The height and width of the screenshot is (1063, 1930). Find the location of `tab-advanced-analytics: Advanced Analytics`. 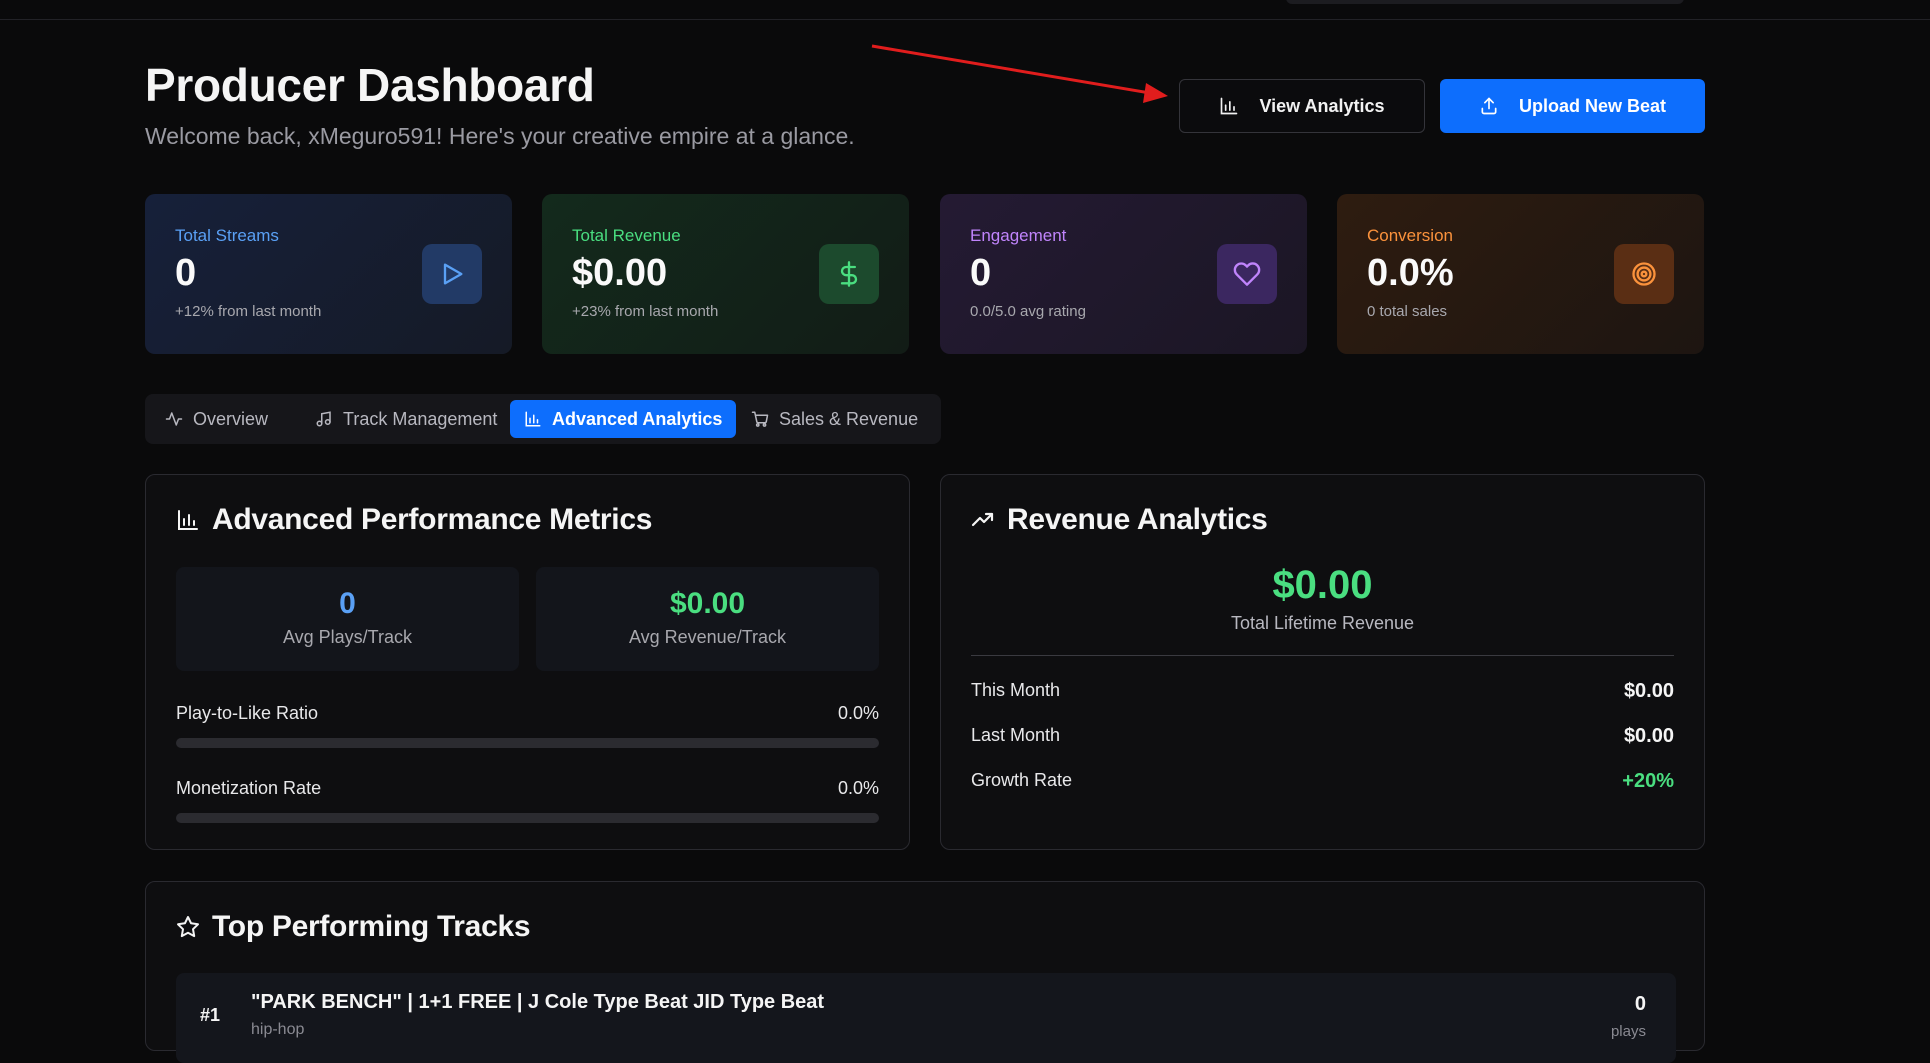

tab-advanced-analytics: Advanced Analytics is located at coordinates (623, 419).